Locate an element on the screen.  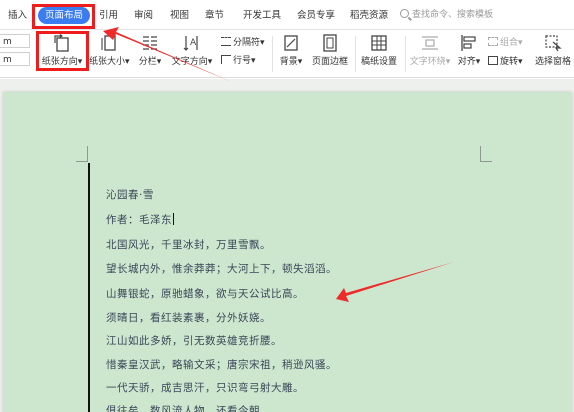
tab-view: 视图 is located at coordinates (179, 15).